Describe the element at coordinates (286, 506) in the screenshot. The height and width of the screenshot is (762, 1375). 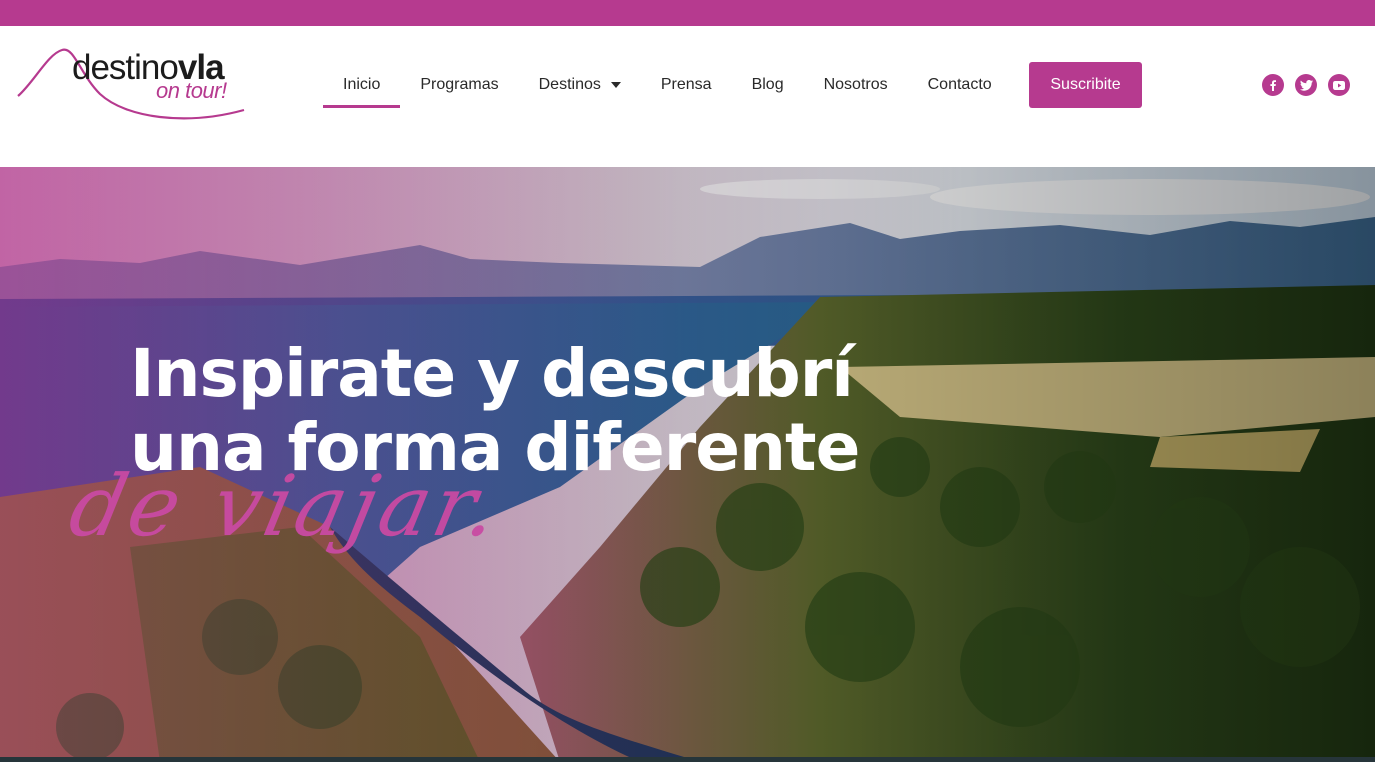
I see `hero-script-text: de viajar.` at that location.